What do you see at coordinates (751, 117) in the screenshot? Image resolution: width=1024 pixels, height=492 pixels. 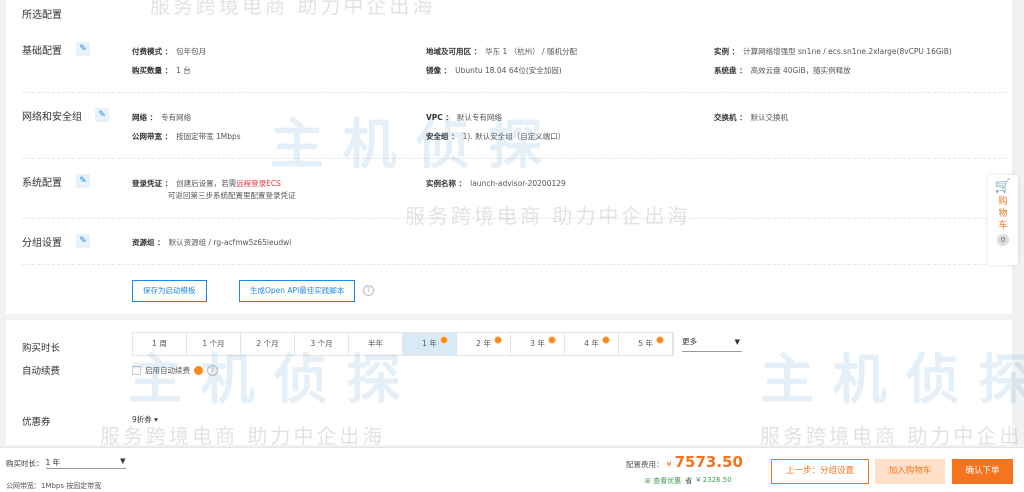 I see `vswitch: 交换机 ：默认交换机` at bounding box center [751, 117].